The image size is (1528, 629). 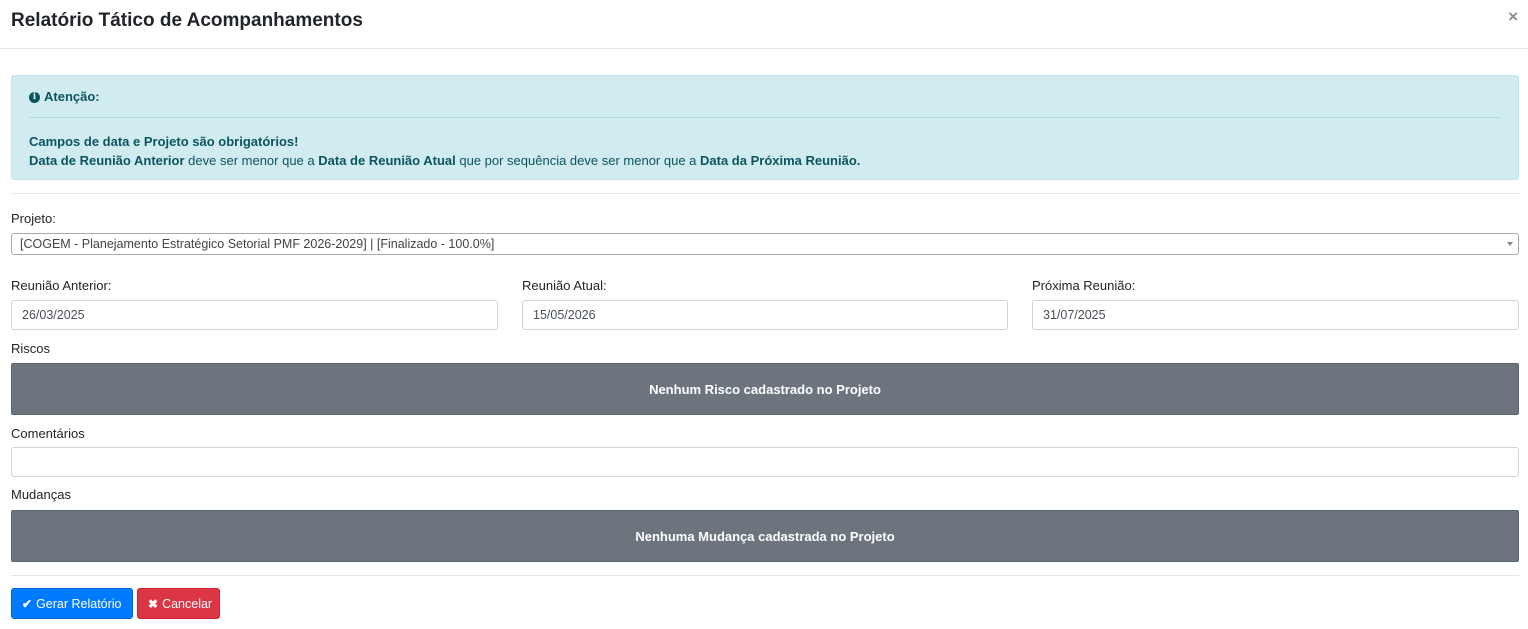 I want to click on alert-title-text: Atenção:, so click(x=72, y=96).